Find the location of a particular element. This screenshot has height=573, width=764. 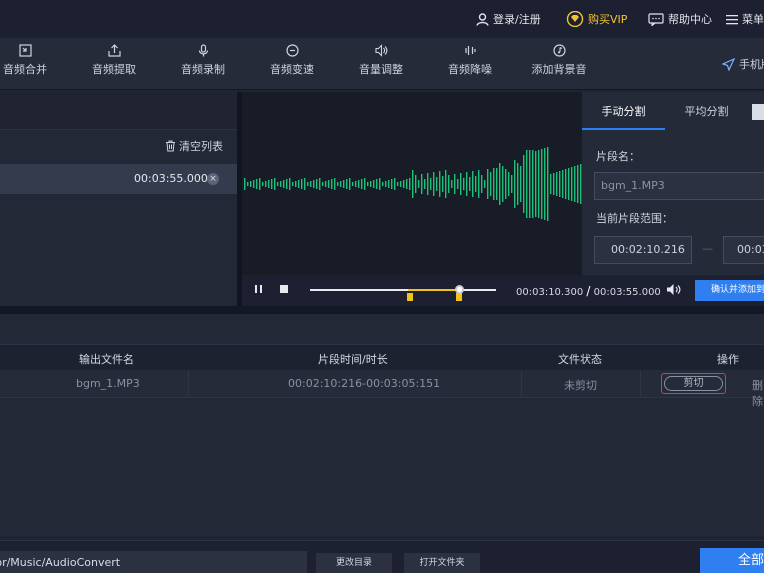

row-delete-button: 删除 is located at coordinates (758, 393).